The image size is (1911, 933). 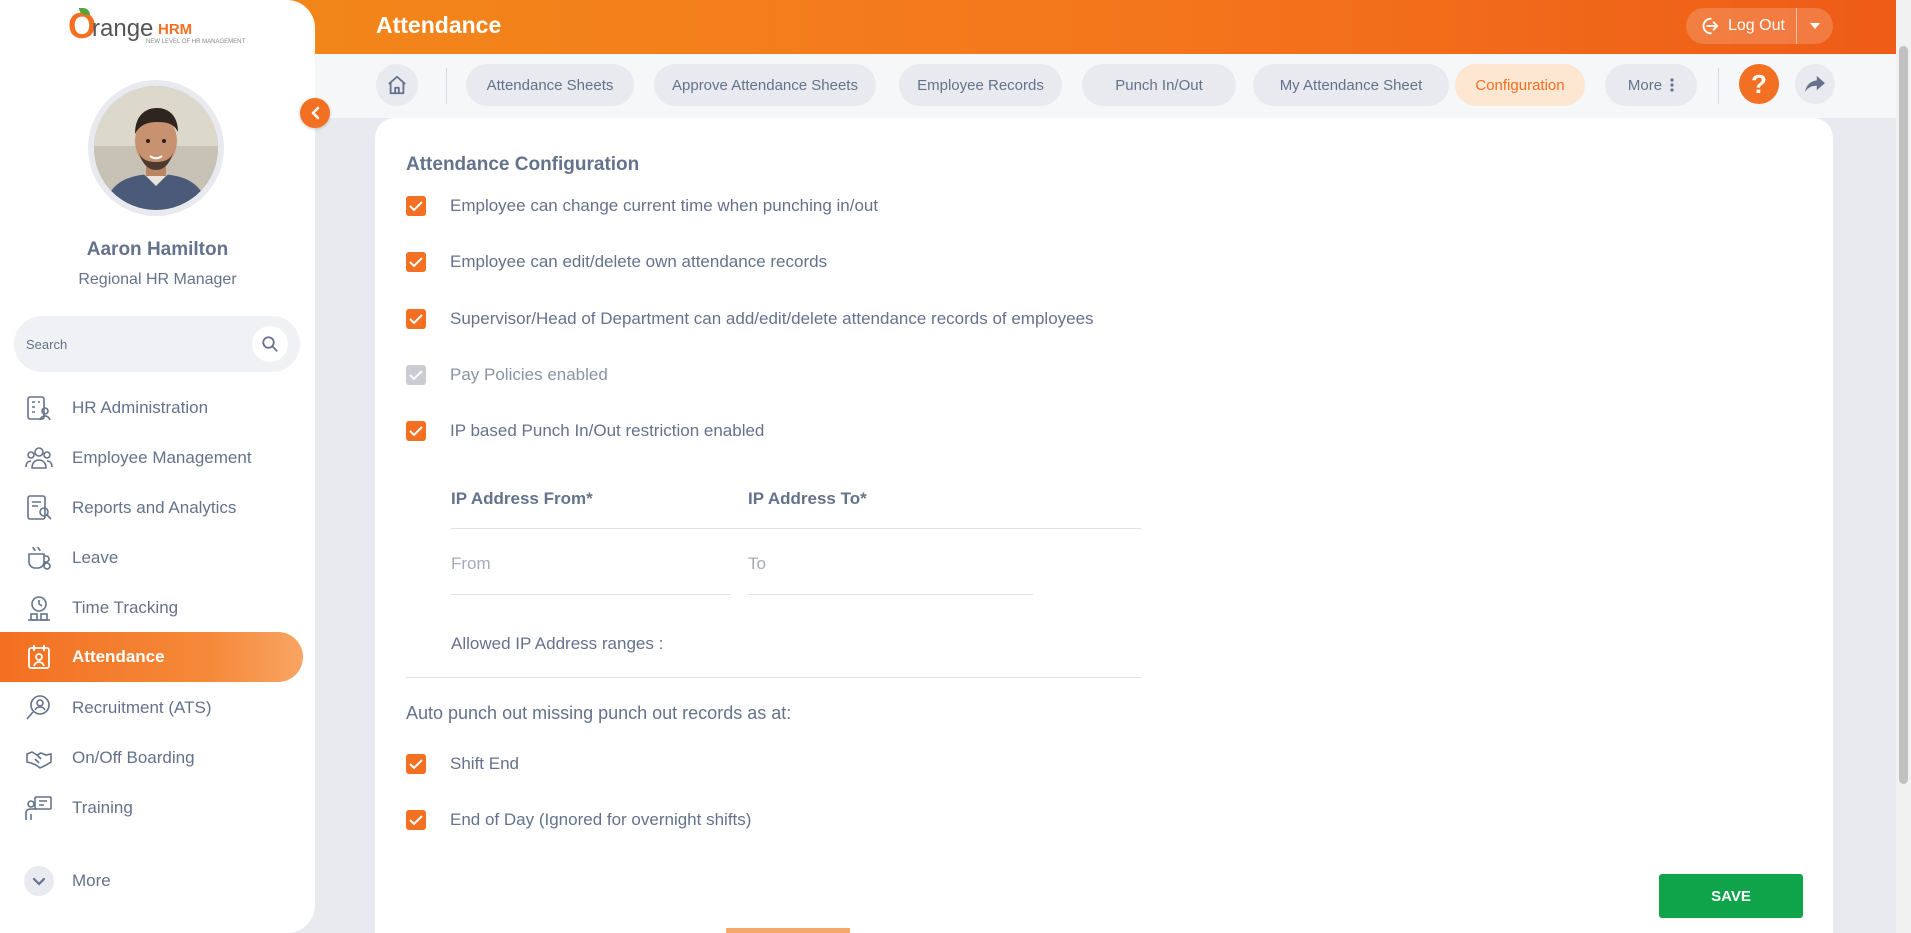 I want to click on sidebar-item-label: Employee Management, so click(x=162, y=457).